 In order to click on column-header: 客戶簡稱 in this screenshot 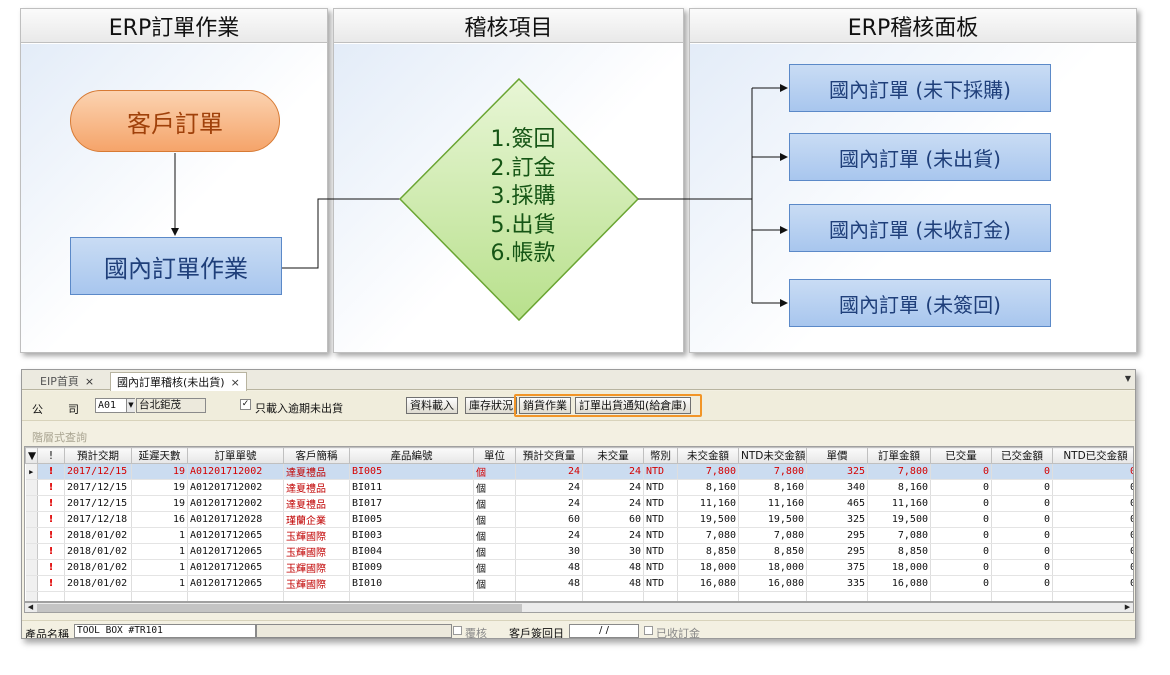, I will do `click(316, 455)`.